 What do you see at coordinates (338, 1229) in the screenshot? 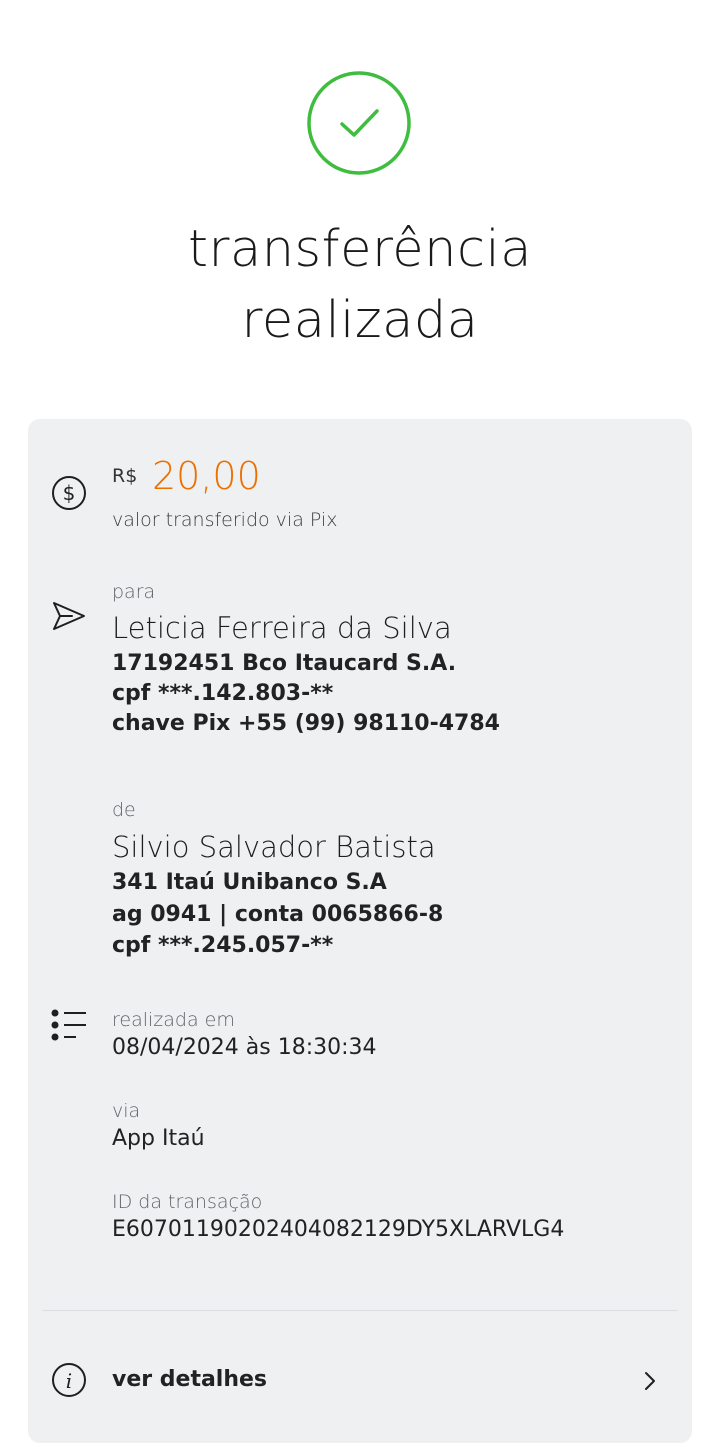
I see `transaction-id-value: E60701190202404082129DY5XLARVLG4` at bounding box center [338, 1229].